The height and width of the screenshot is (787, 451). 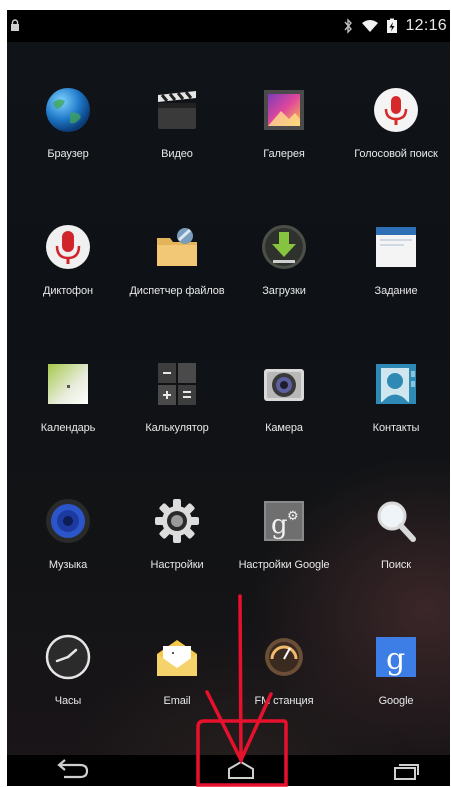 I want to click on app-camera: Камера, so click(x=284, y=397).